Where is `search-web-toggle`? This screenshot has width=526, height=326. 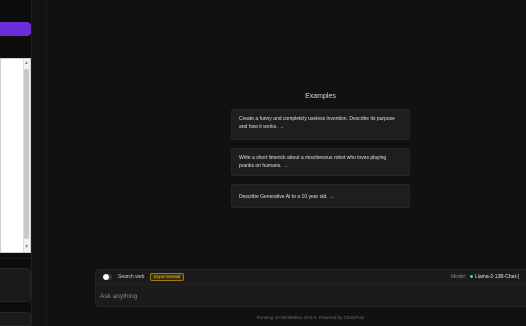 search-web-toggle is located at coordinates (107, 277).